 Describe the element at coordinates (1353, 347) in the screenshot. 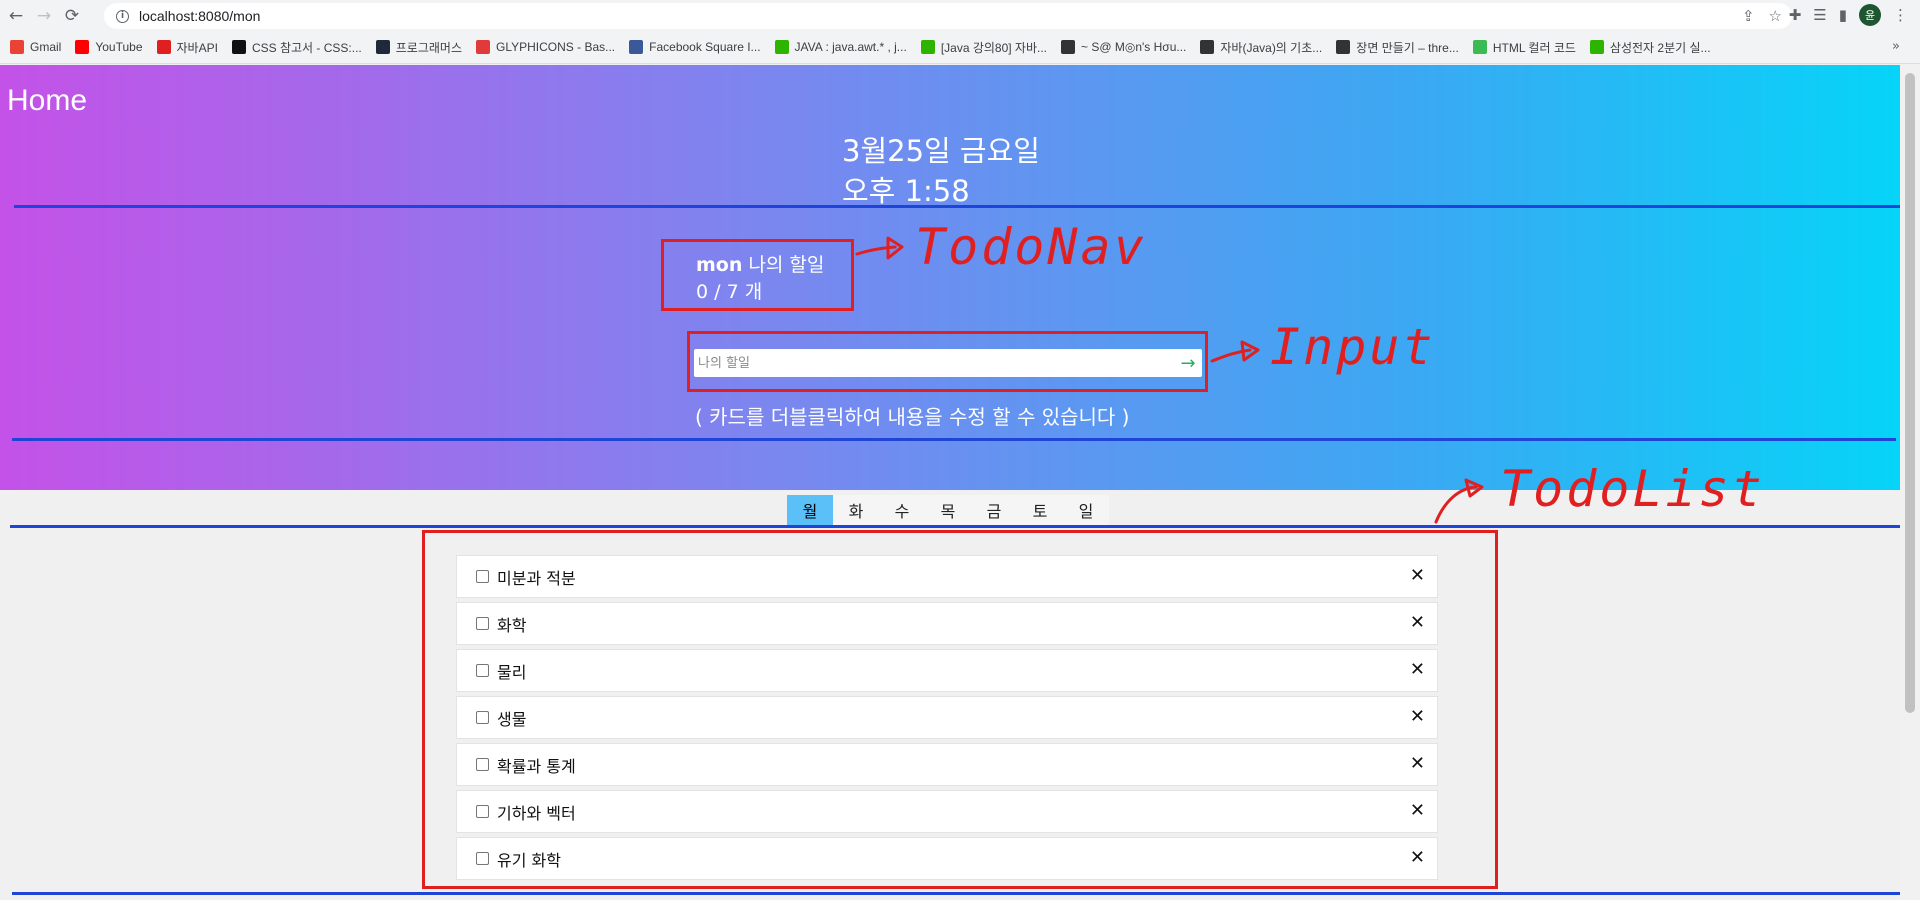

I see `annotation-label-input: Input` at that location.